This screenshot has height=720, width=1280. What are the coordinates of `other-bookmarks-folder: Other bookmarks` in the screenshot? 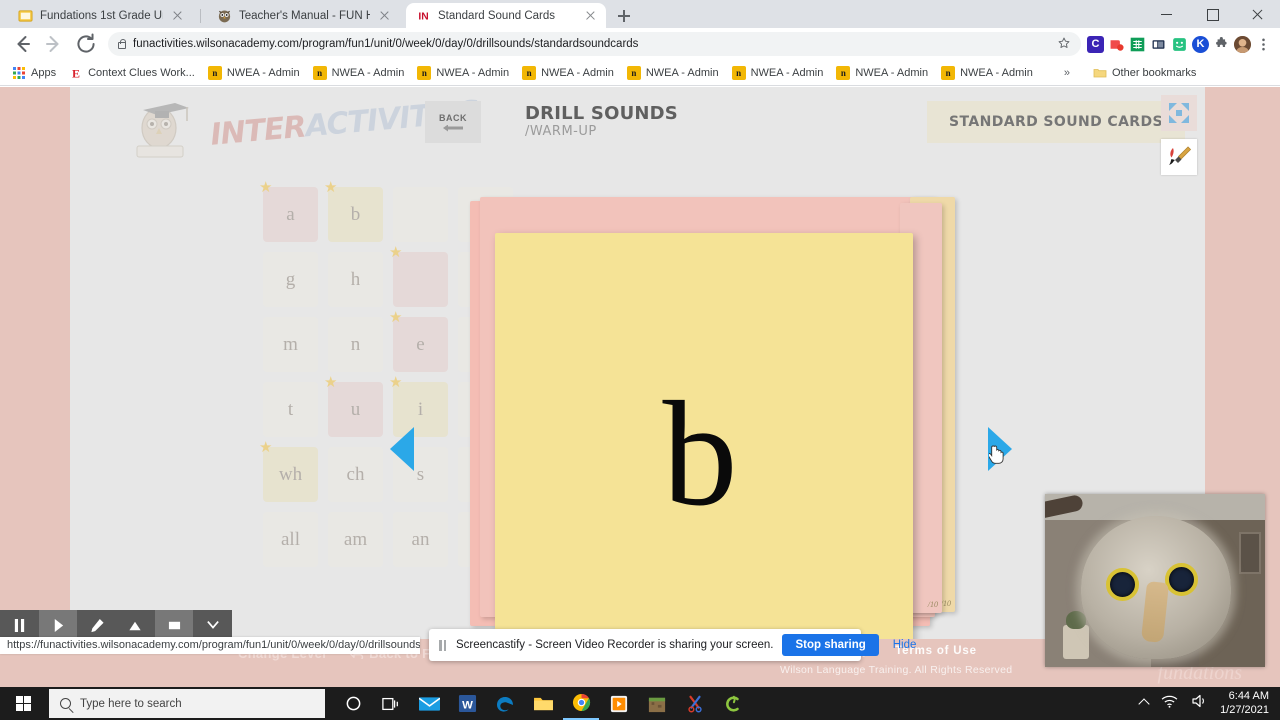 It's located at (1144, 73).